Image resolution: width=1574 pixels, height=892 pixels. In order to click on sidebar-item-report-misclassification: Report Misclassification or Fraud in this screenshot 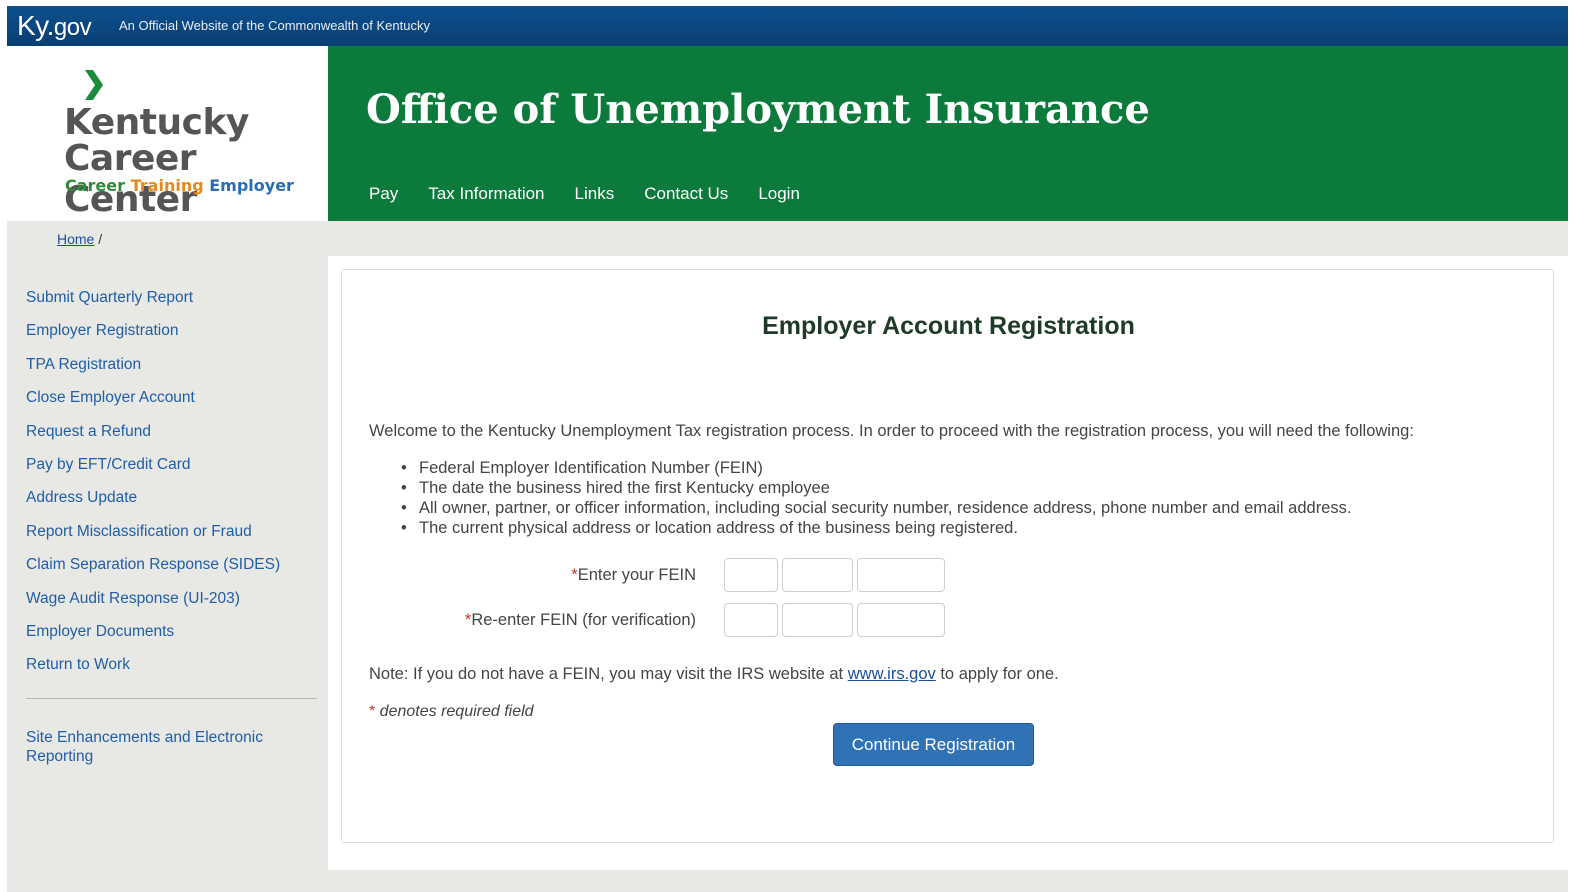, I will do `click(173, 538)`.